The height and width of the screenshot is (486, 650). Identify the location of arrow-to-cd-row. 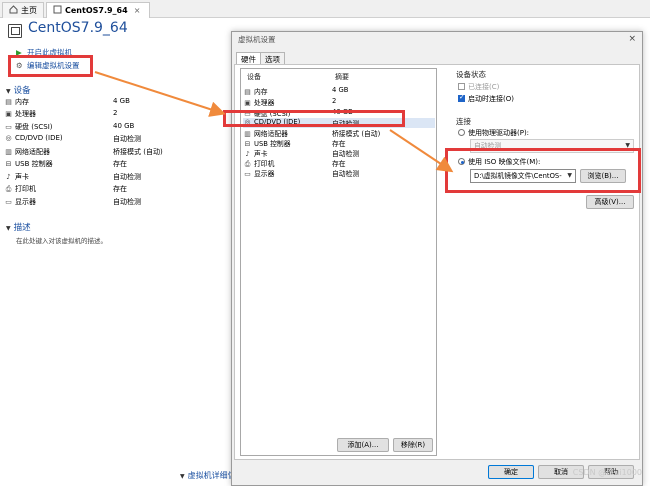
(160, 94).